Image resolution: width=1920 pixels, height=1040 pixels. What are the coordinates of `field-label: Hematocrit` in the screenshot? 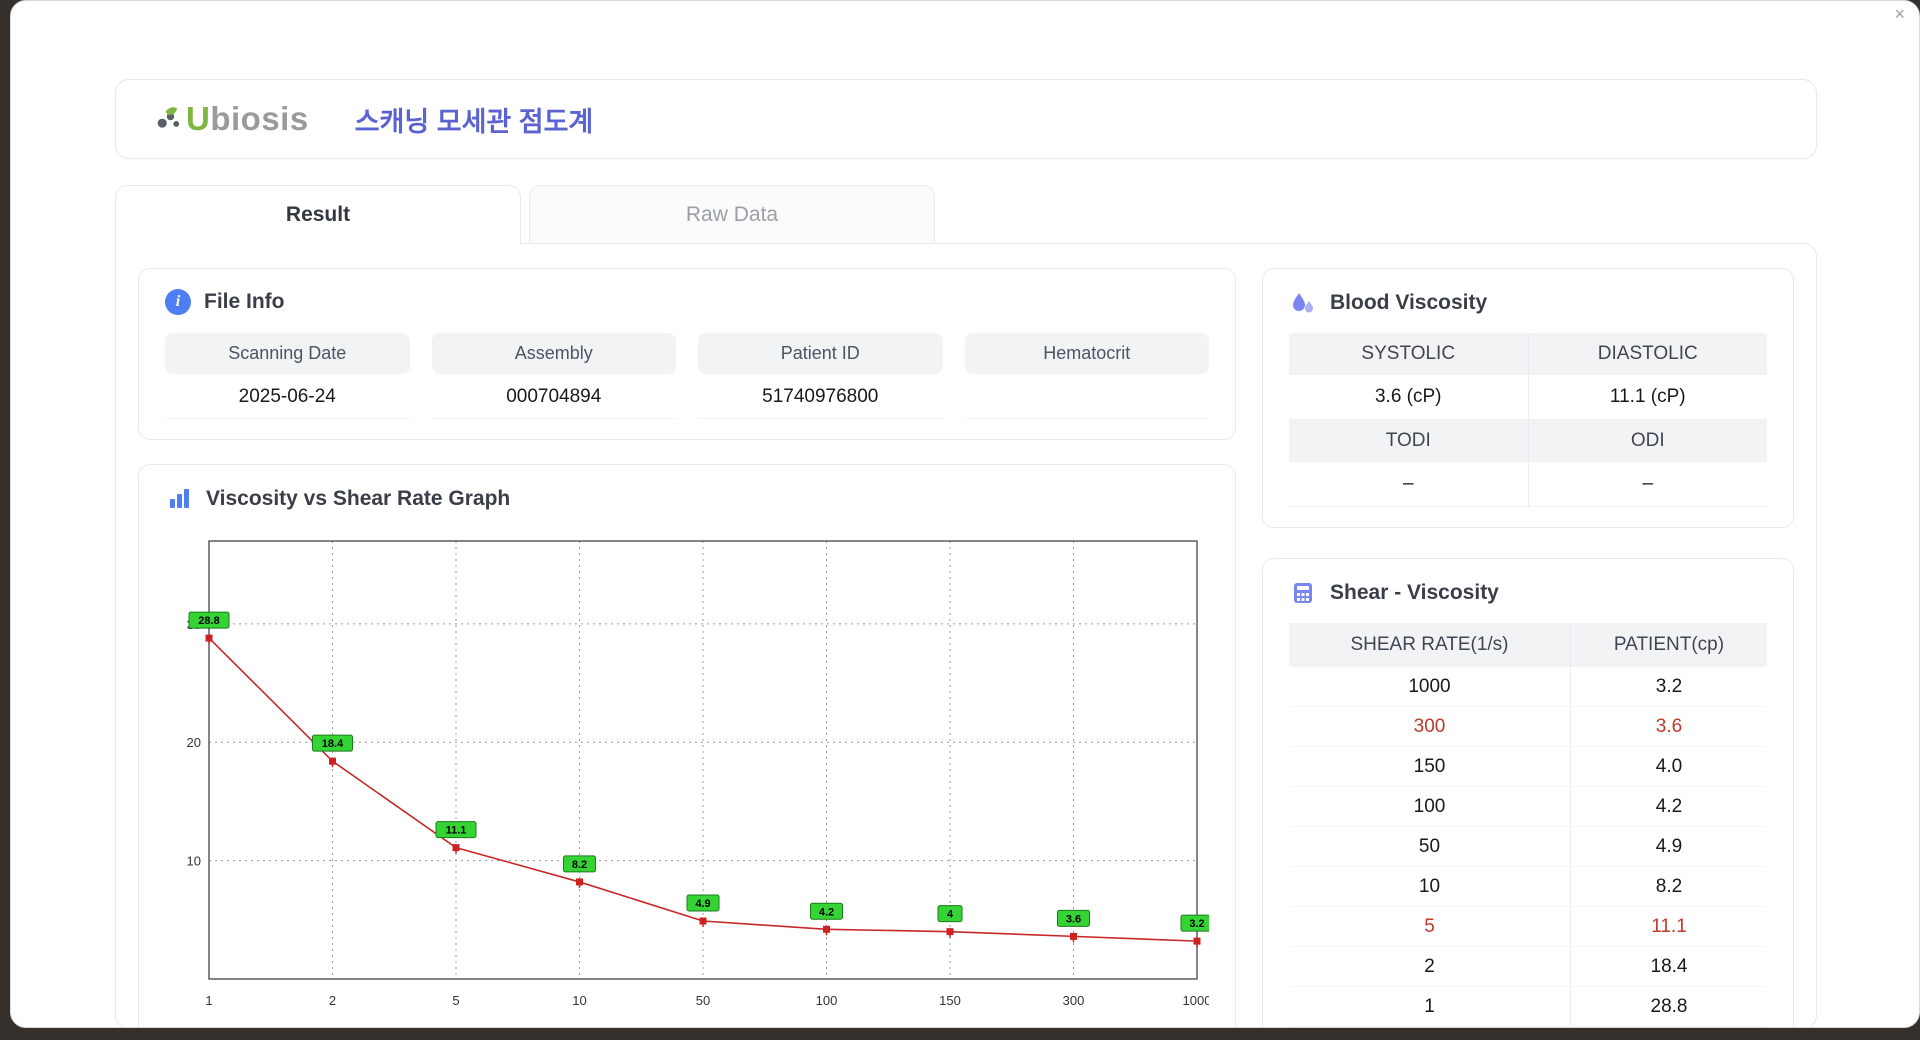 It's located at (1086, 353).